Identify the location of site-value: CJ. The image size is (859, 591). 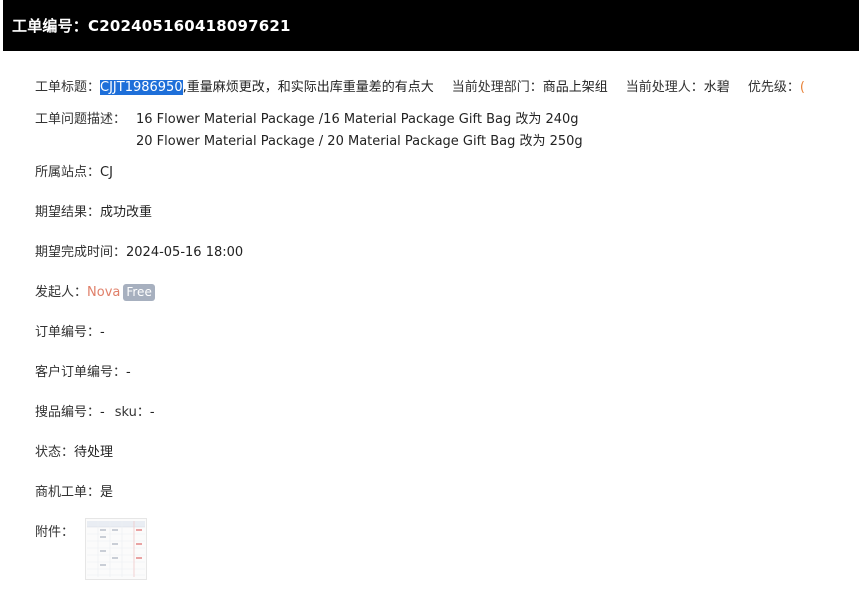
(106, 172).